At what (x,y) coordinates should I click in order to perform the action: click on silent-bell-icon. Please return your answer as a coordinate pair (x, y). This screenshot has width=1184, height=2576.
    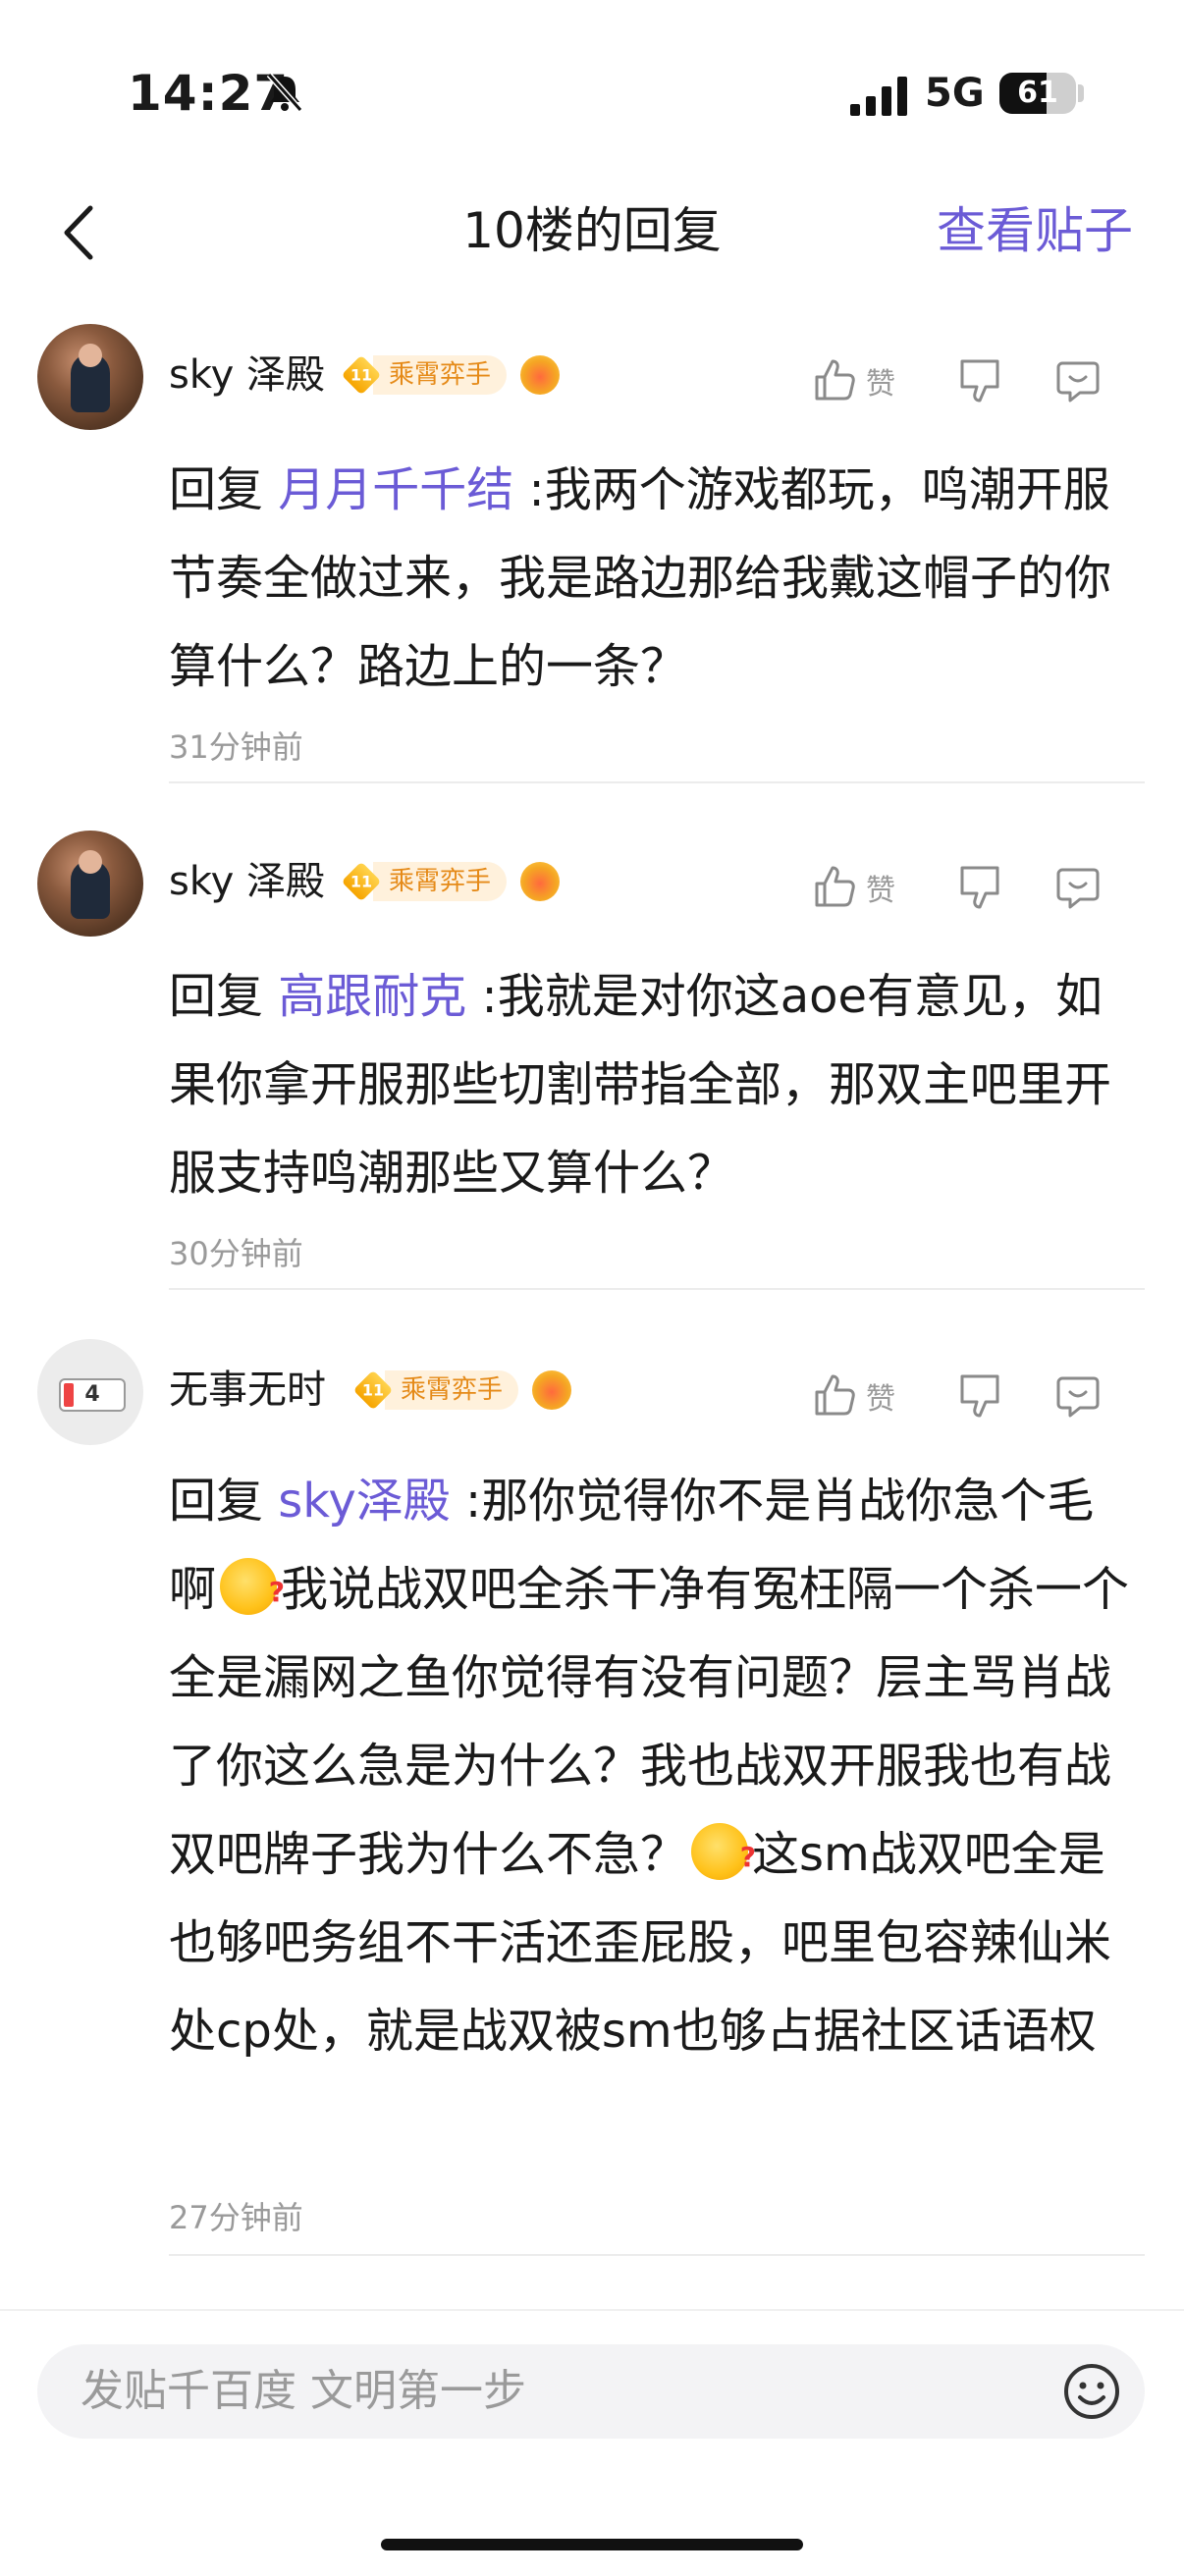
    Looking at the image, I should click on (285, 92).